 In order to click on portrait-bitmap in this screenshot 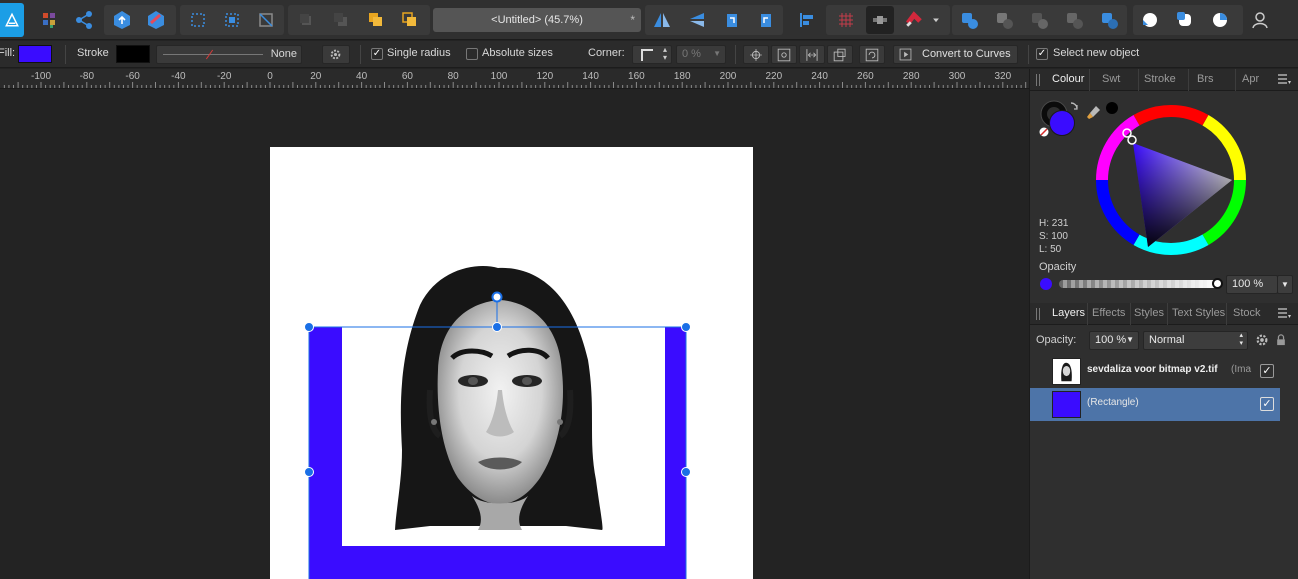, I will do `click(499, 397)`.